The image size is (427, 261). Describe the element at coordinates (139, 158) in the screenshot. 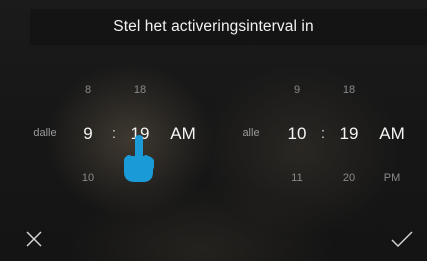

I see `hand-pointer-icon` at that location.